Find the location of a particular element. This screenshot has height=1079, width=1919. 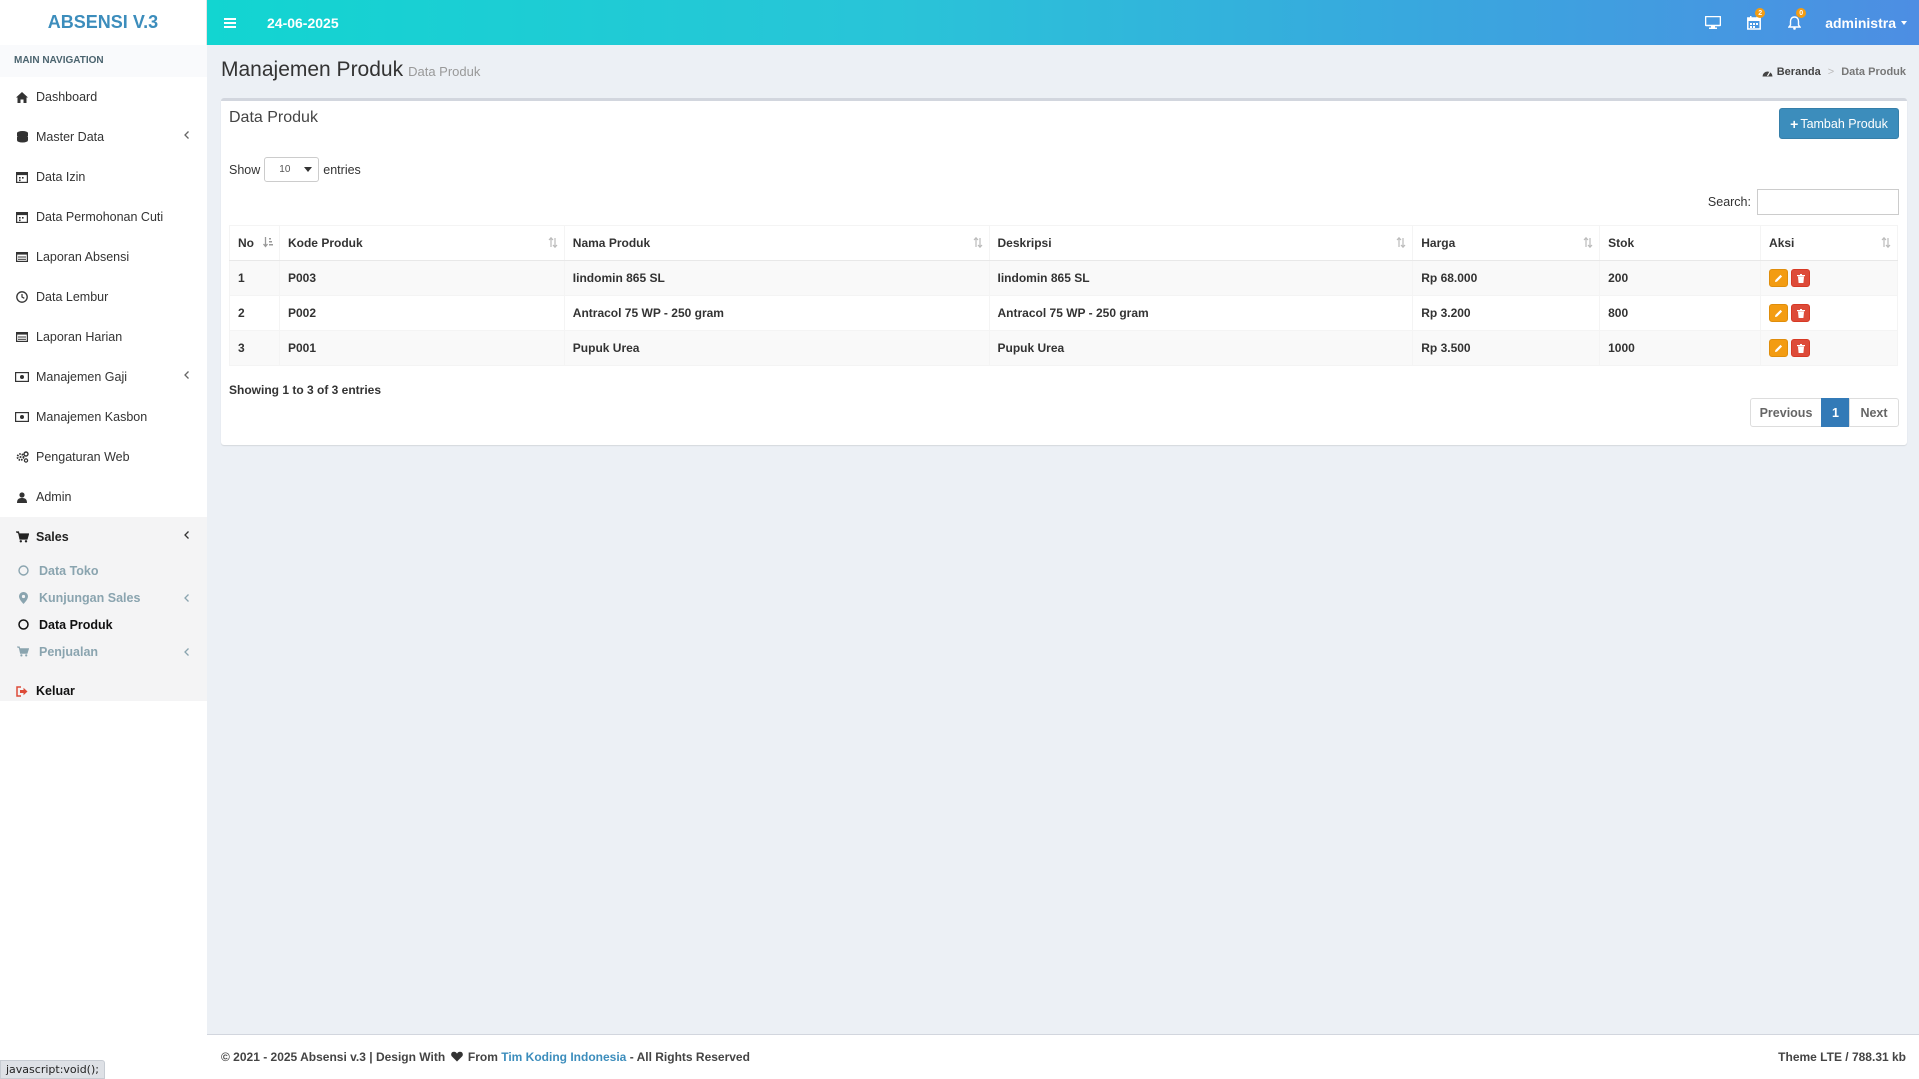

chevron-left-icon is located at coordinates (186, 135).